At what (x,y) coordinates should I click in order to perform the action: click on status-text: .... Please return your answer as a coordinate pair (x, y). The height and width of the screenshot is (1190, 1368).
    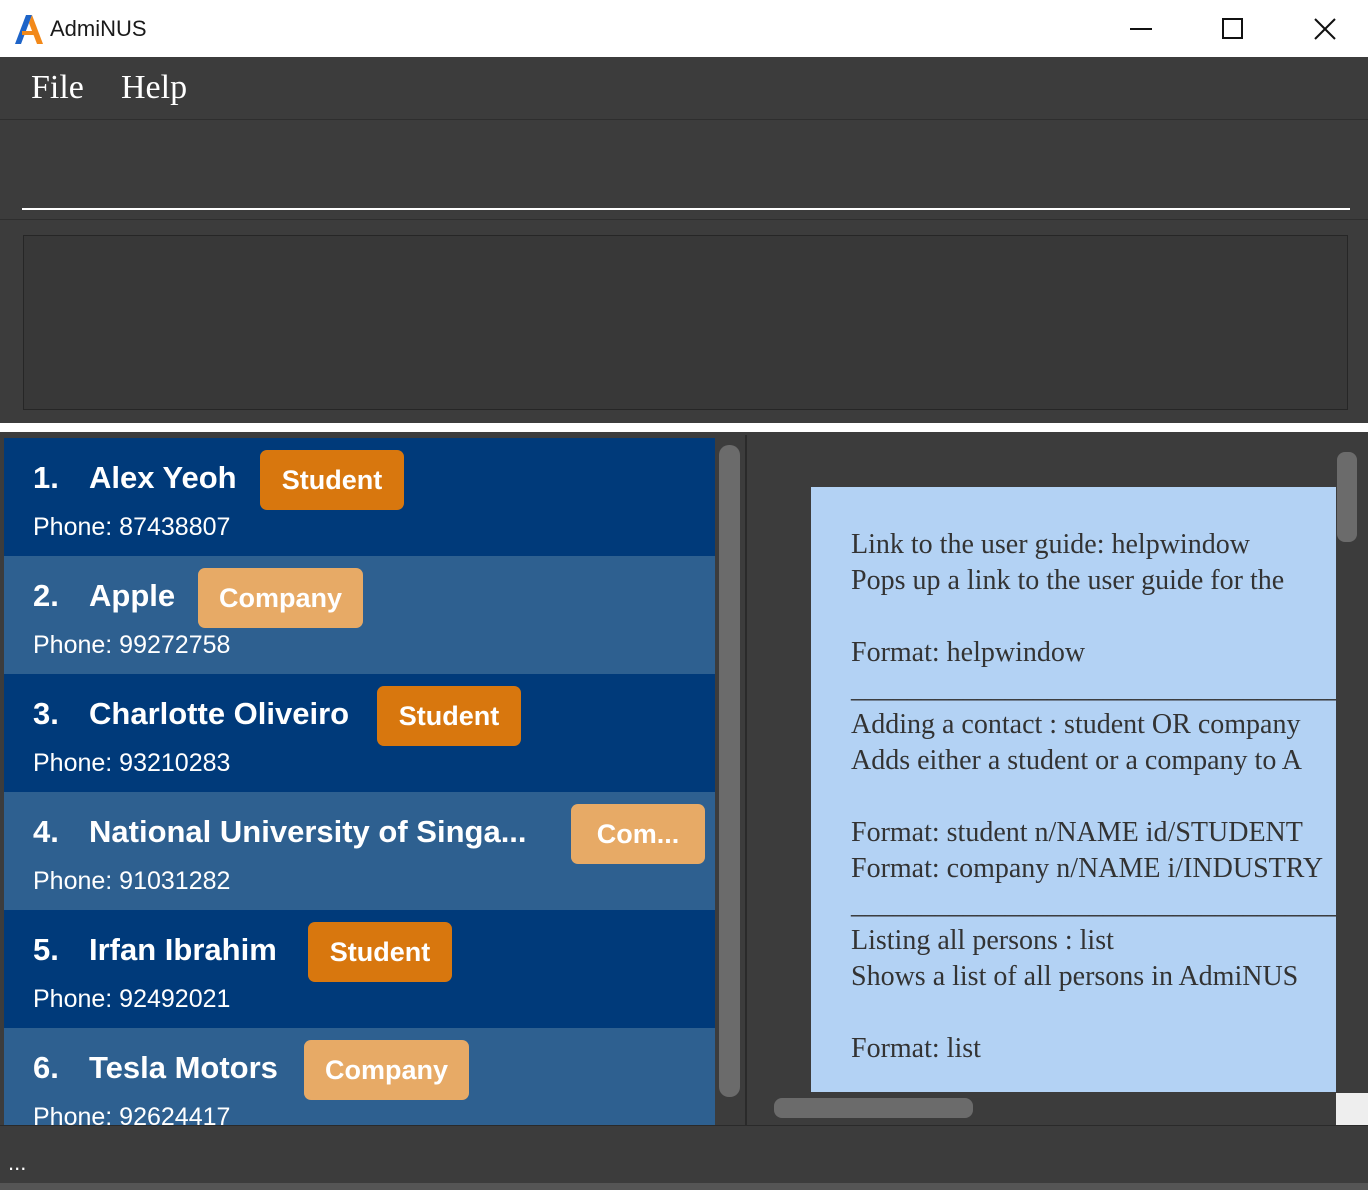
    Looking at the image, I should click on (17, 1162).